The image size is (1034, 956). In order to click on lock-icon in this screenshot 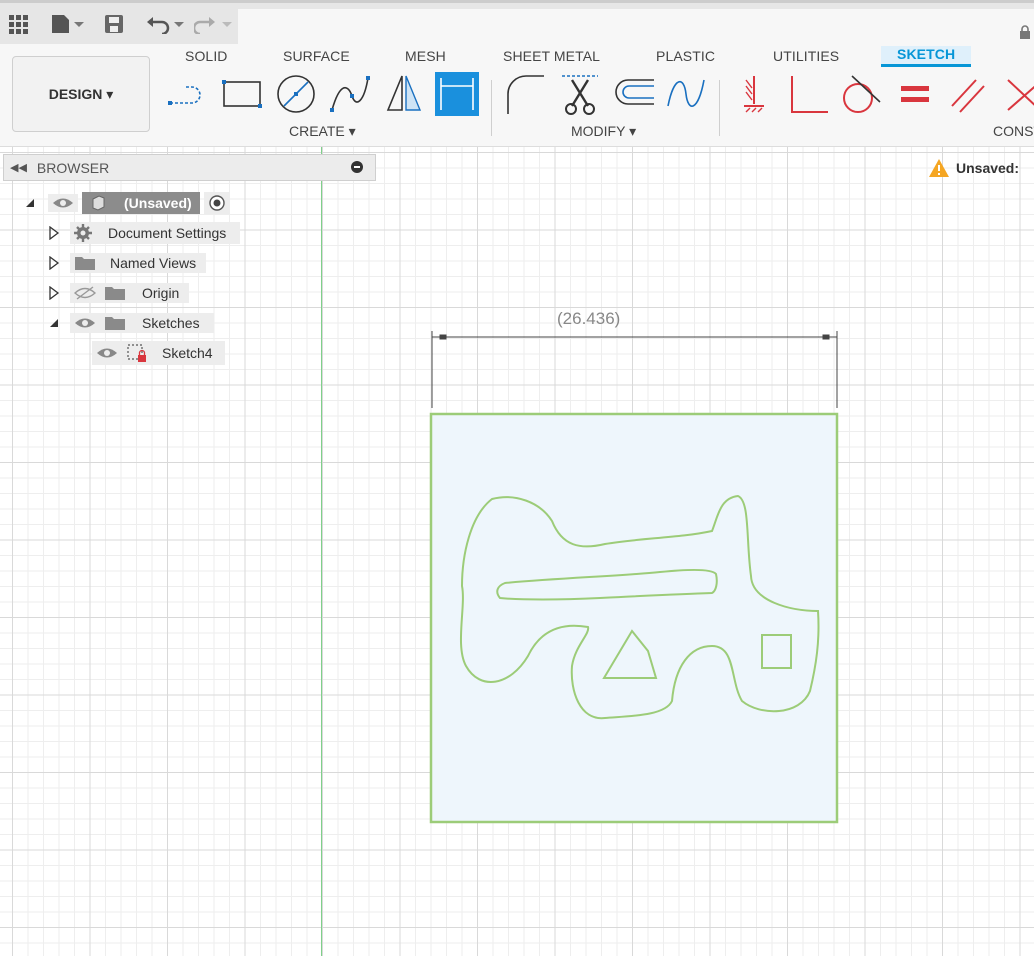, I will do `click(1025, 32)`.